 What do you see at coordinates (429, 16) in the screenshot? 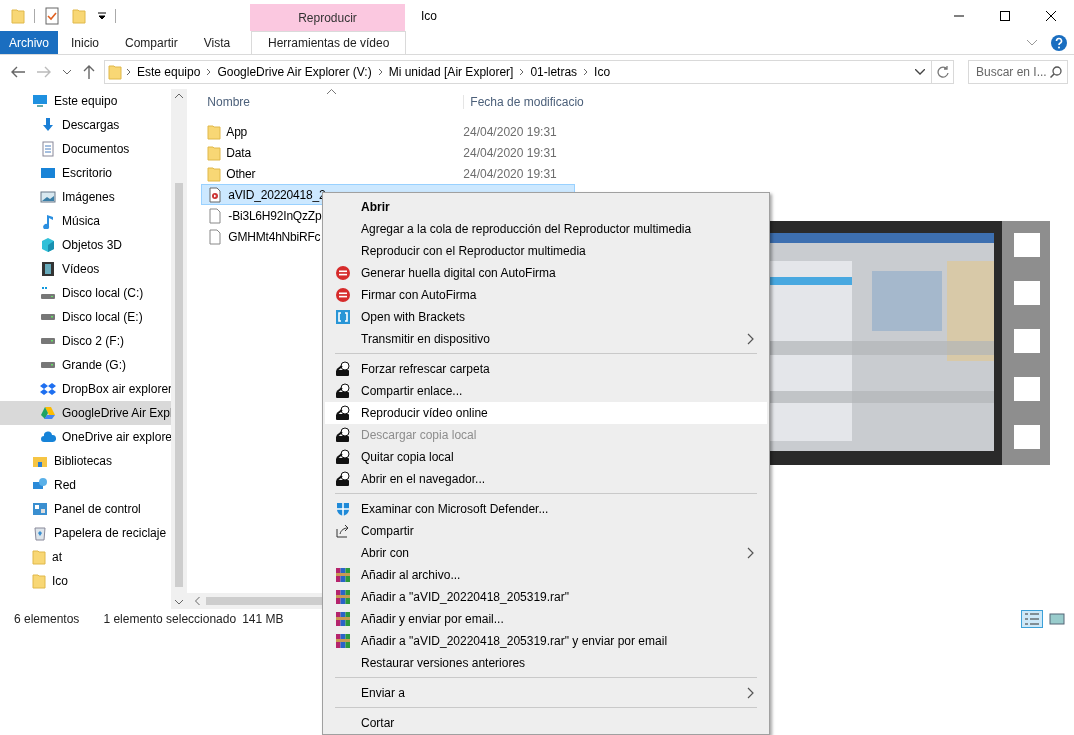
I see `window-title: Ico` at bounding box center [429, 16].